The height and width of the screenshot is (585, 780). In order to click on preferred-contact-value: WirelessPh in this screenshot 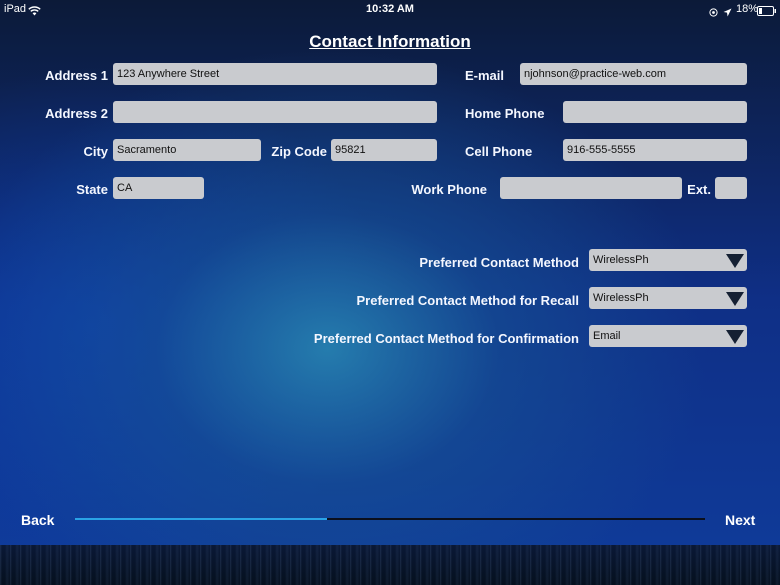, I will do `click(621, 260)`.